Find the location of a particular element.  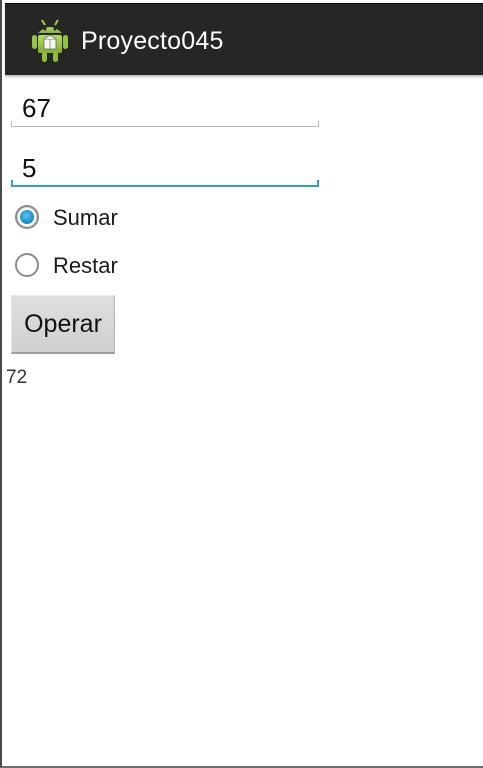

second-number-value: 5 is located at coordinates (29, 168).